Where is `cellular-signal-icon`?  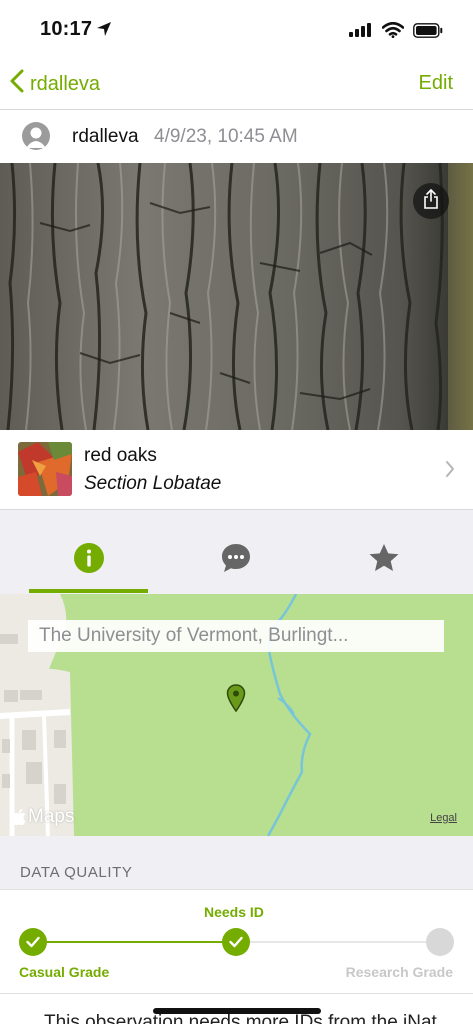 cellular-signal-icon is located at coordinates (361, 32).